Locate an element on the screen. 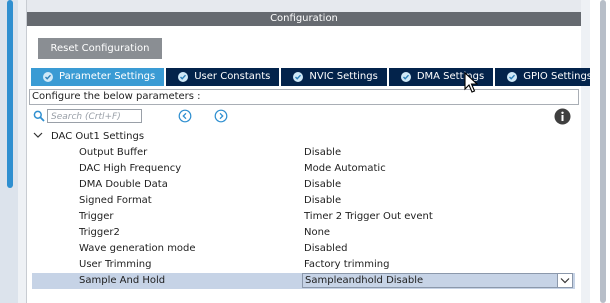  param-name: User Trimming is located at coordinates (115, 264).